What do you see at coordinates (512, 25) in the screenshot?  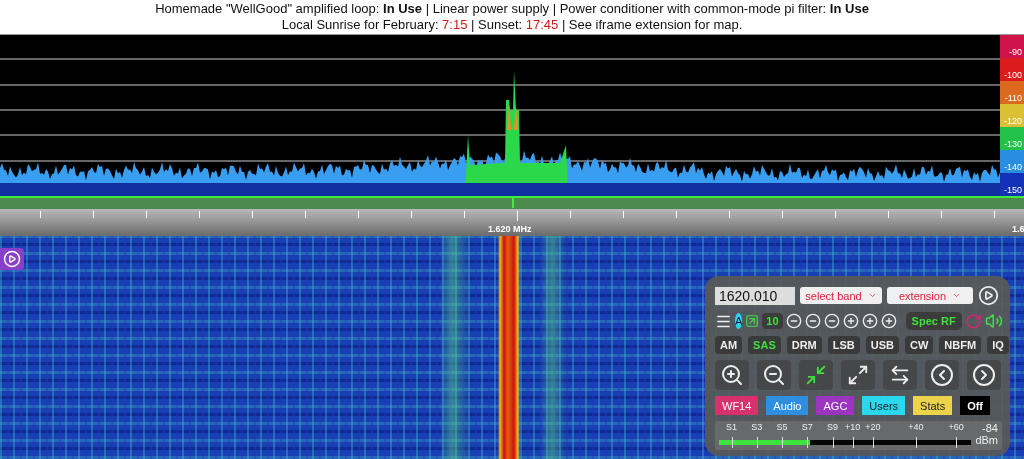 I see `header-text: Local Sunrise for February: 7:15 | Sunset: 17:45 | See iframe extension for map.` at bounding box center [512, 25].